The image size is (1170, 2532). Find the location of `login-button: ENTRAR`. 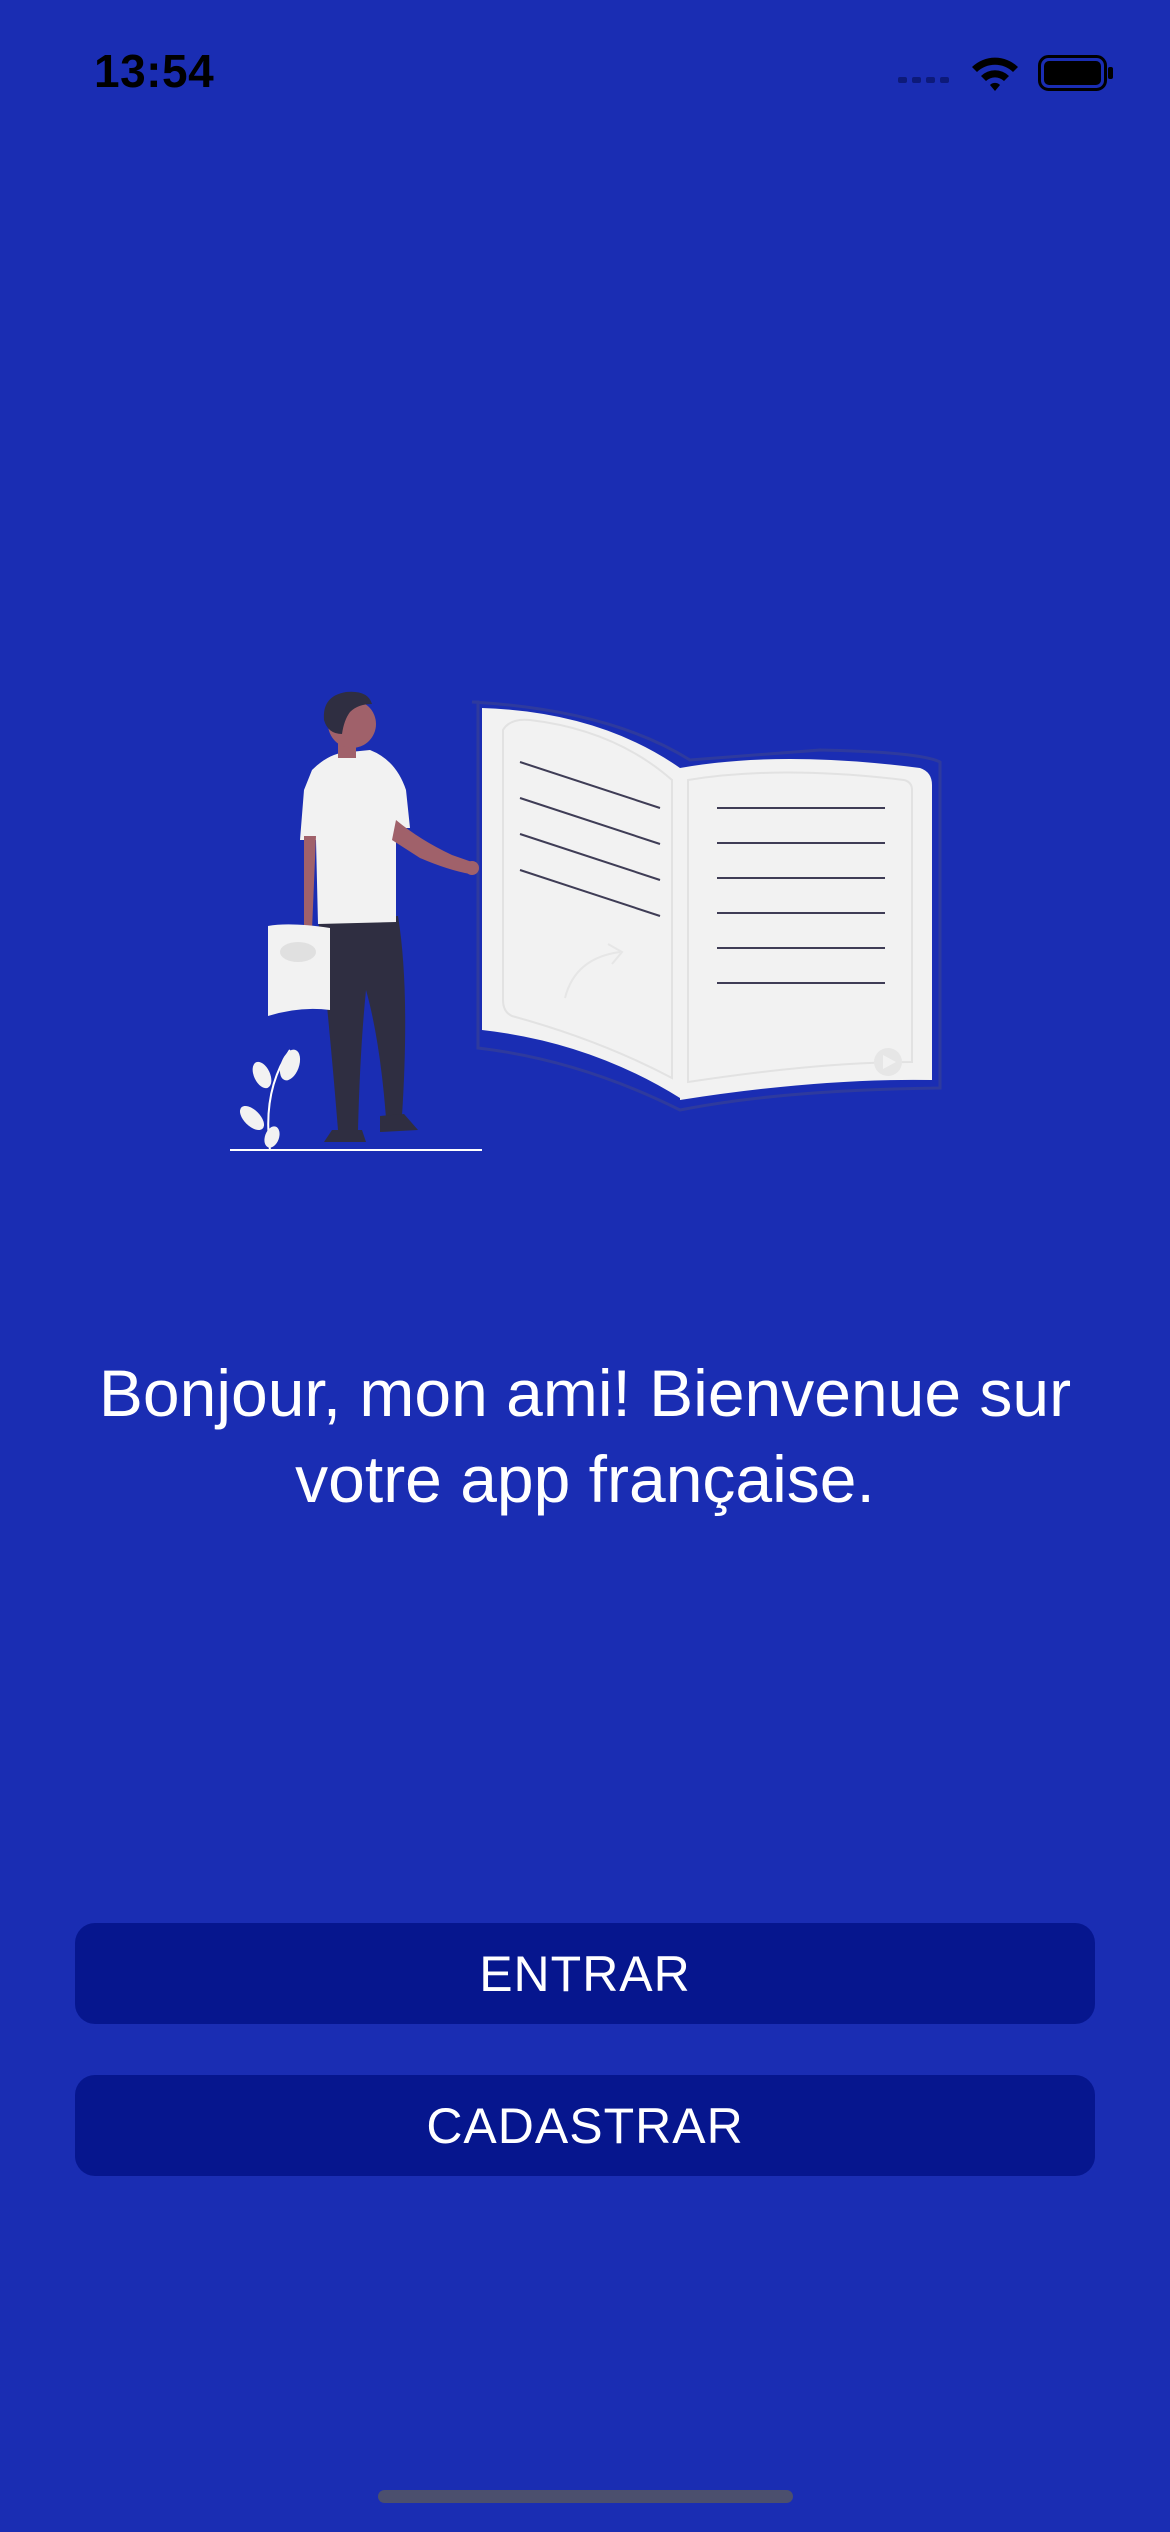

login-button: ENTRAR is located at coordinates (585, 1973).